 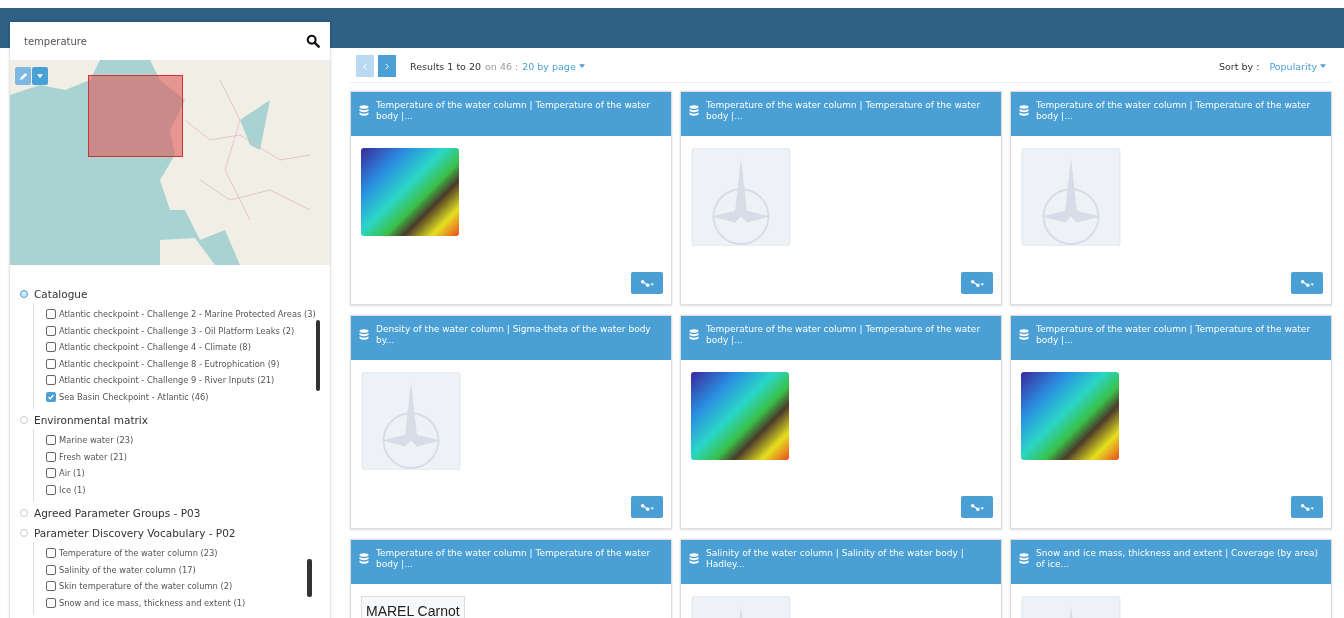 I want to click on facet-option: Fresh water (21), so click(x=90, y=456).